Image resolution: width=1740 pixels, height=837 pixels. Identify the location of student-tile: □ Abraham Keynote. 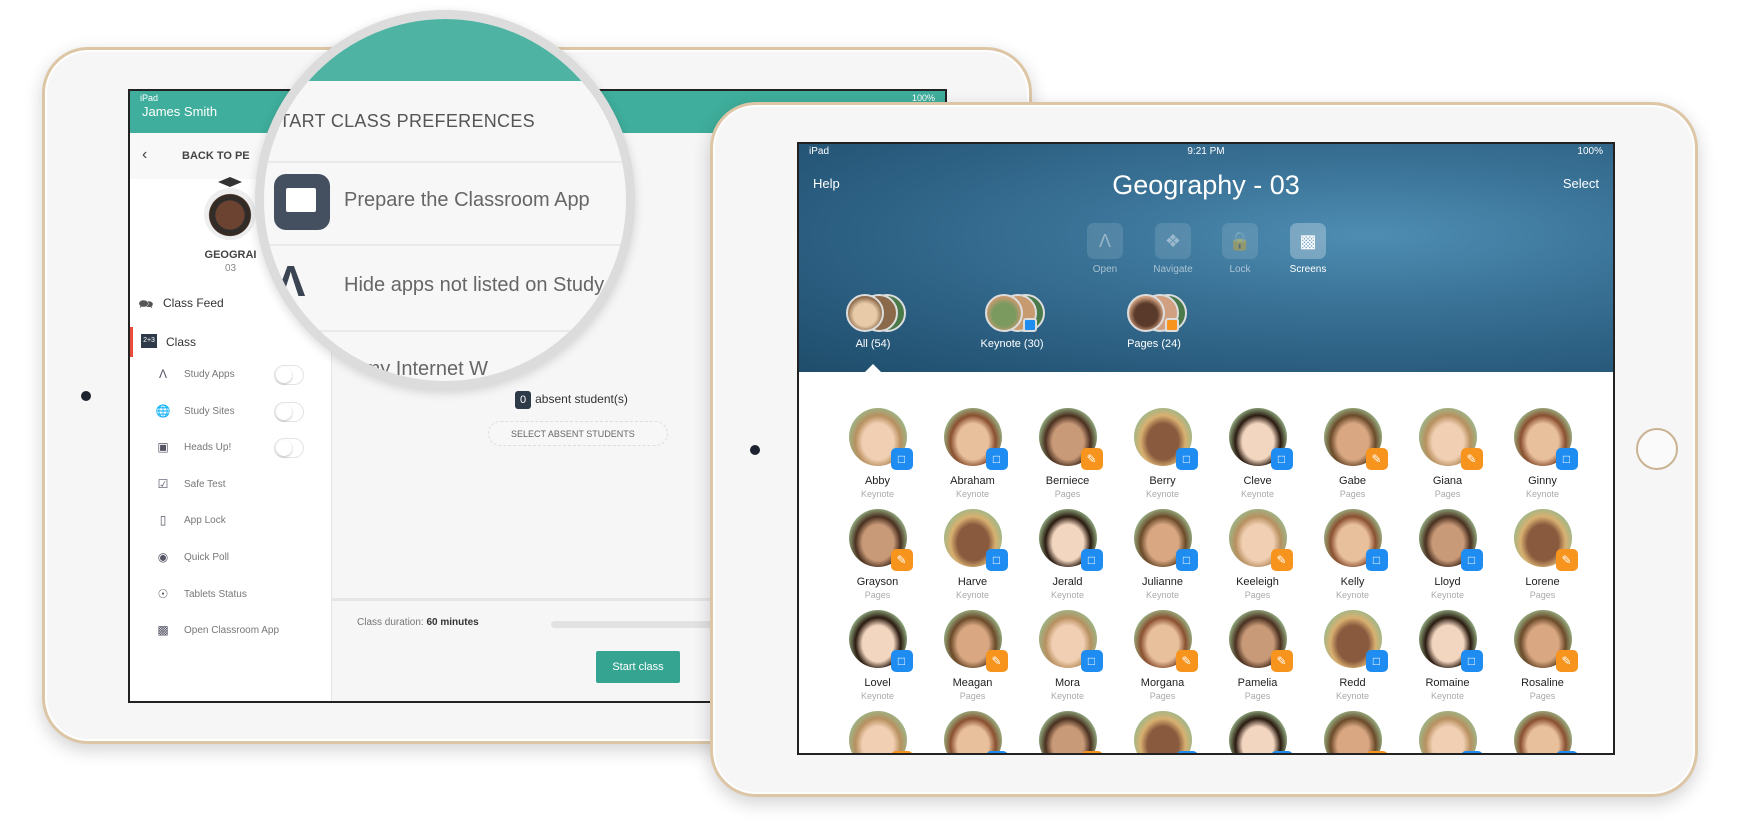
(972, 453).